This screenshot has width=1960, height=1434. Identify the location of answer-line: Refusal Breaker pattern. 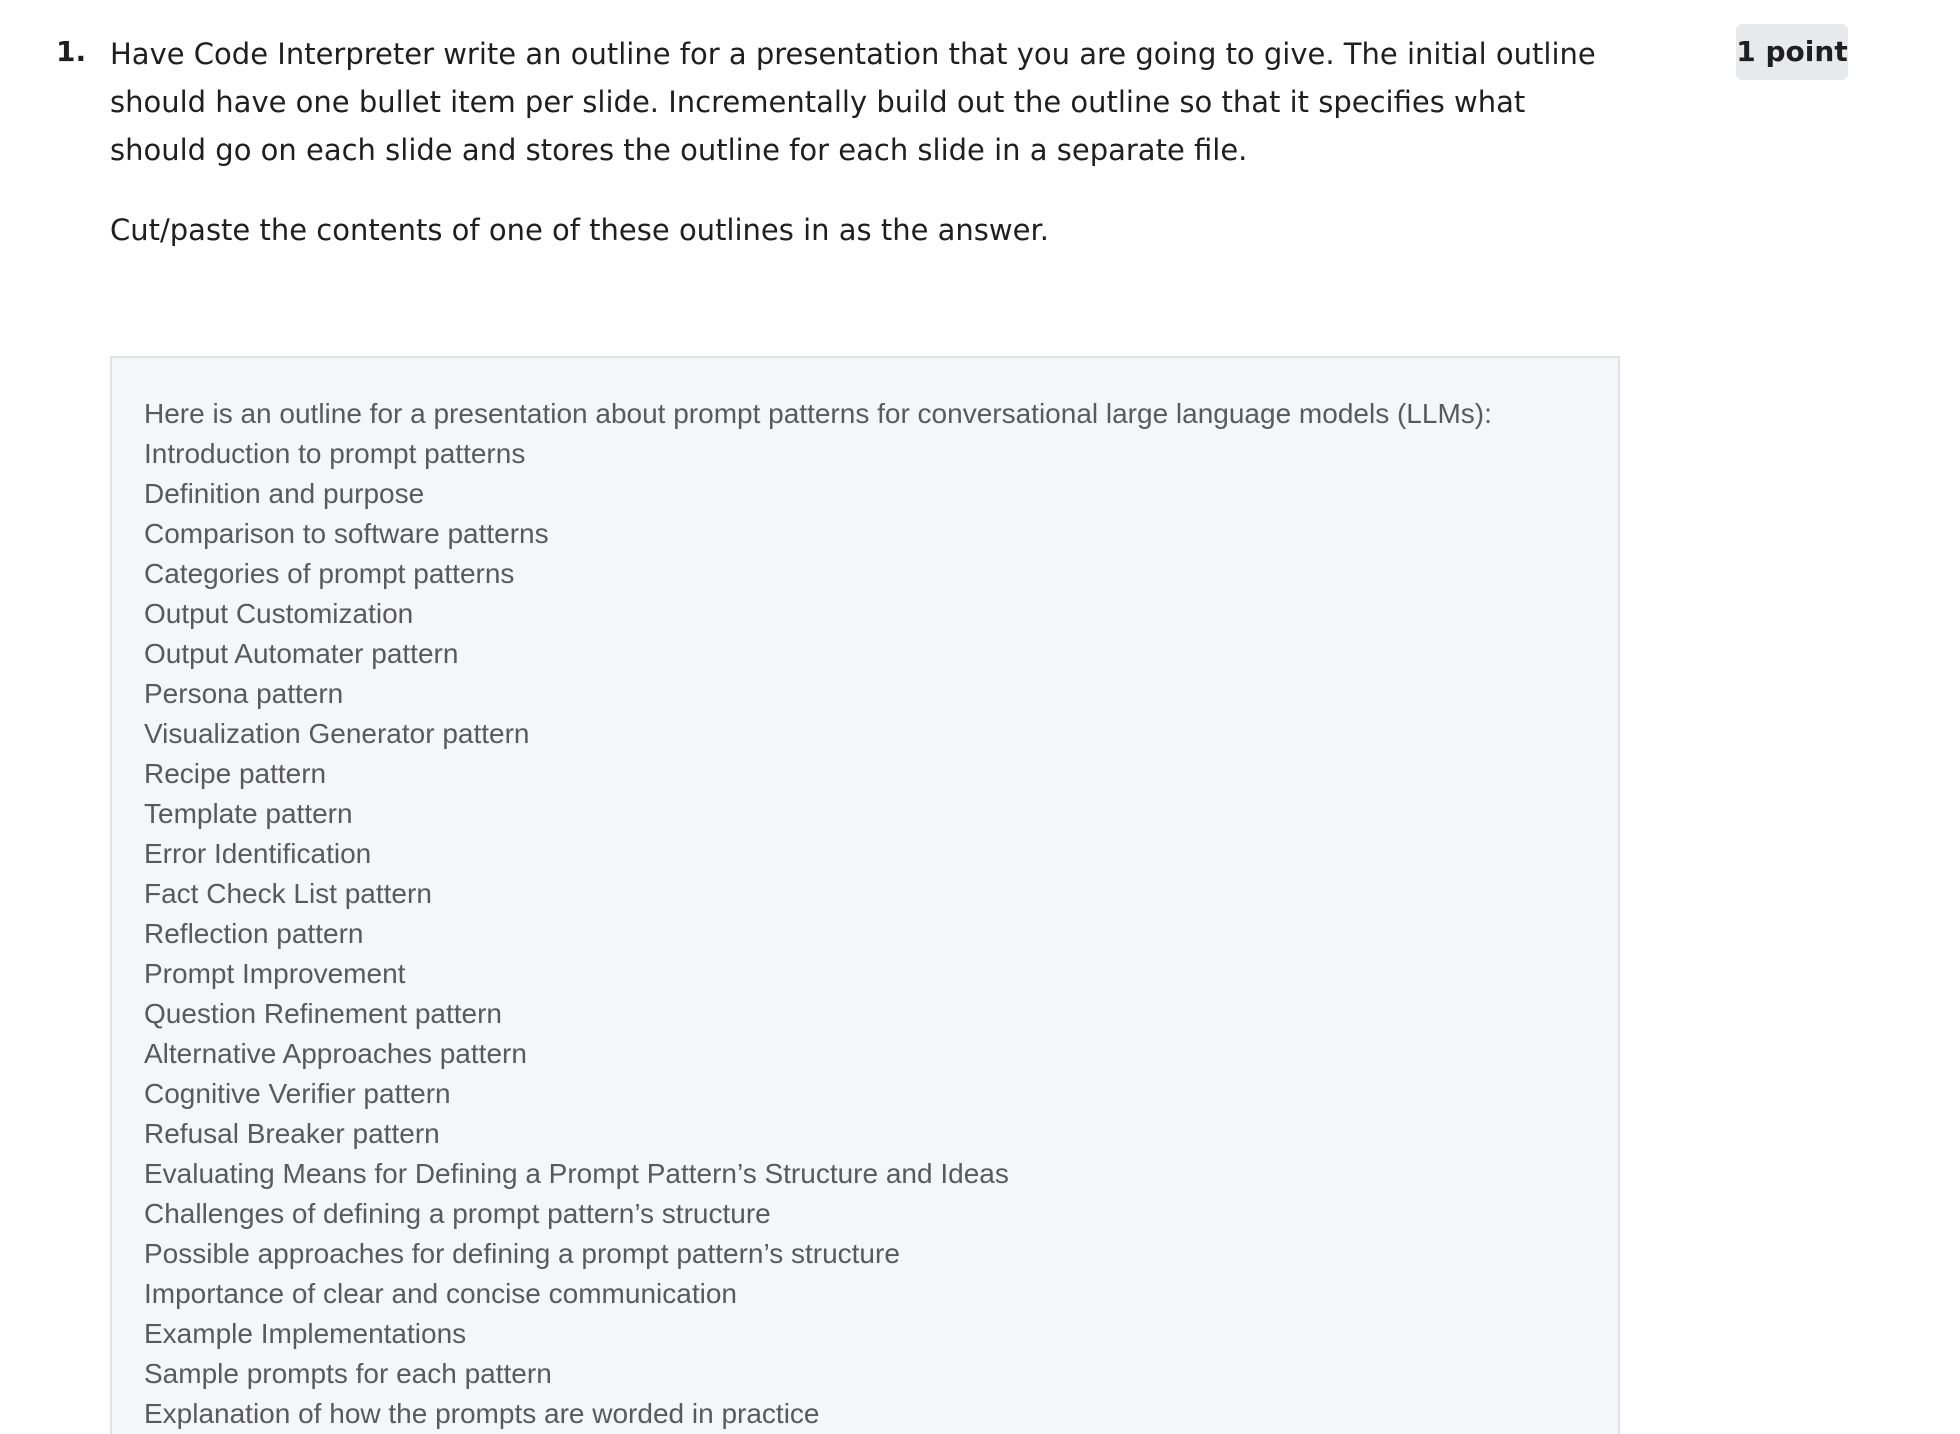
(292, 1133).